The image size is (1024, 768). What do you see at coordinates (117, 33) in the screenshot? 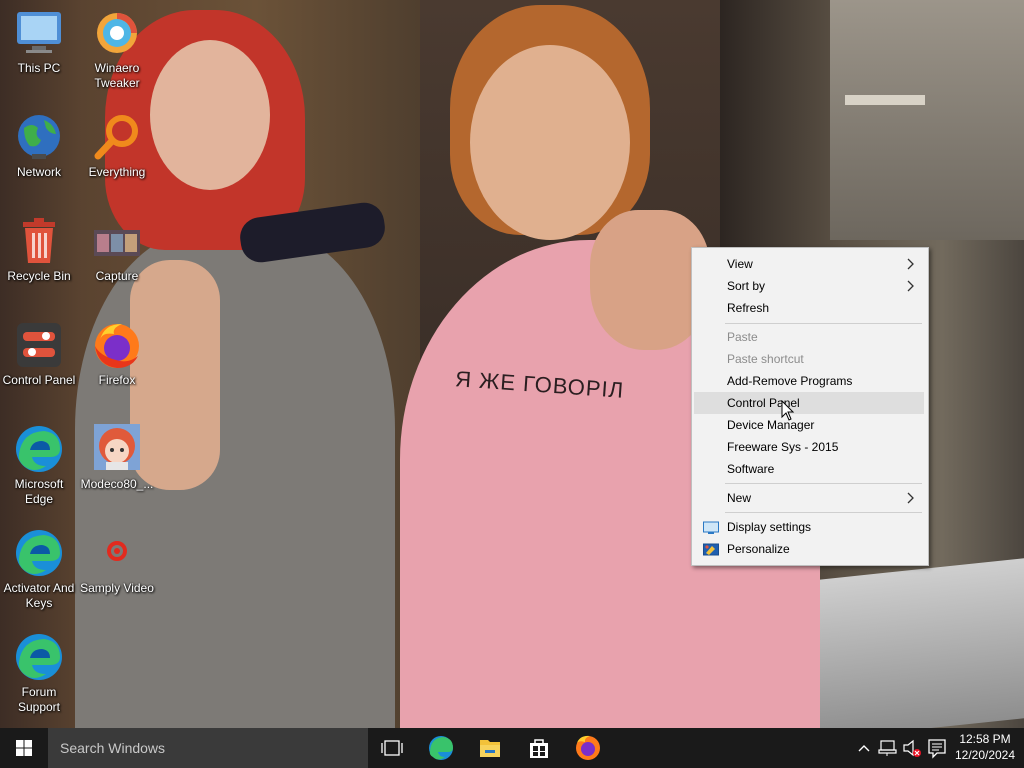
I see `winaero-tweaker-icon` at bounding box center [117, 33].